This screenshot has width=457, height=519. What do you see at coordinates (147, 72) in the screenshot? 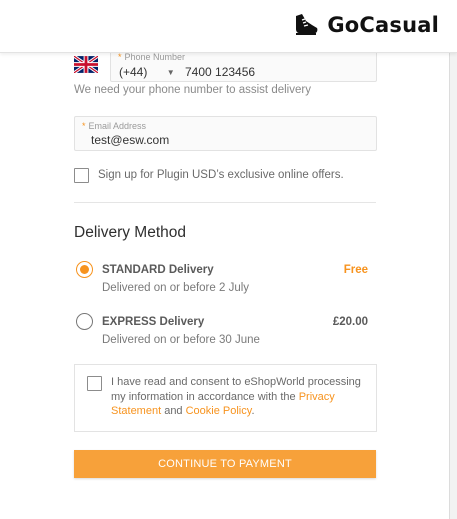
I see `country-code-select: (+44) ▼` at bounding box center [147, 72].